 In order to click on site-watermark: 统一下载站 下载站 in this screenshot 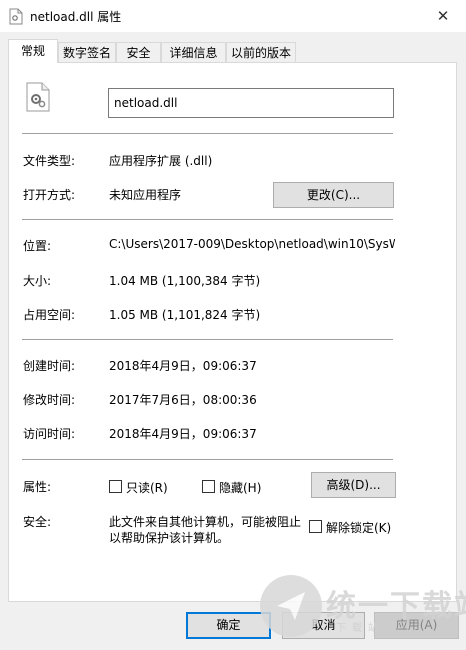, I will do `click(363, 611)`.